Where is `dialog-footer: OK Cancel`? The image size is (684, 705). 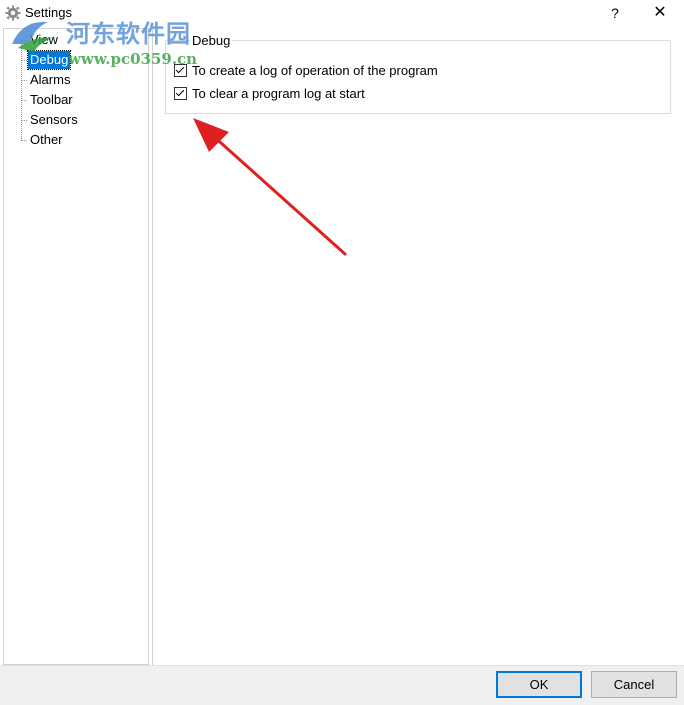
dialog-footer: OK Cancel is located at coordinates (342, 685).